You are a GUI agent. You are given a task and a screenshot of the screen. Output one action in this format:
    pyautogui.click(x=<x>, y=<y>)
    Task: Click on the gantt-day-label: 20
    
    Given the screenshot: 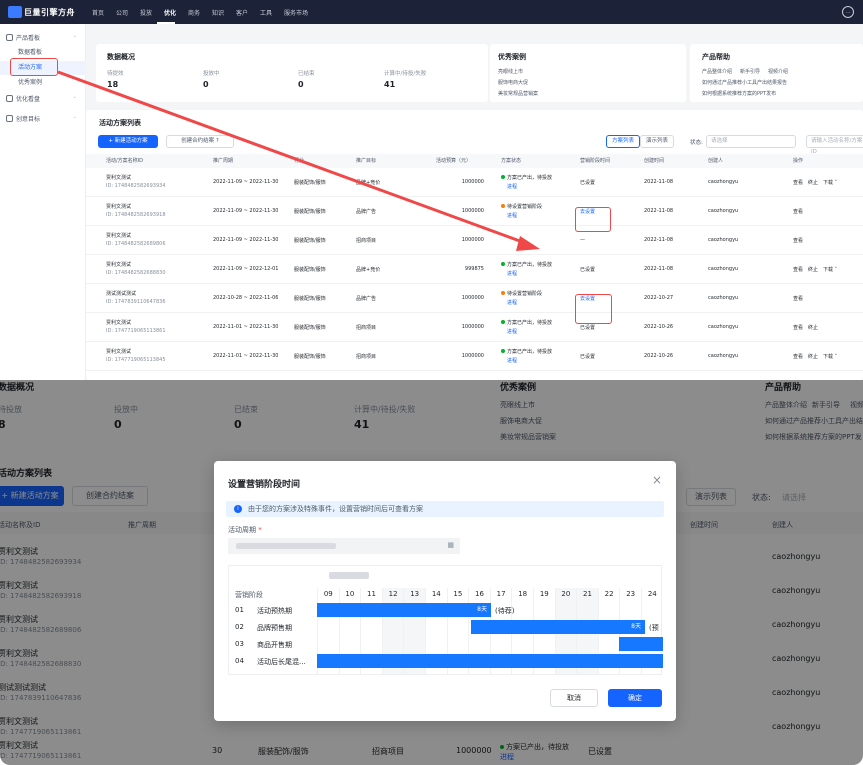 What is the action you would take?
    pyautogui.click(x=566, y=594)
    